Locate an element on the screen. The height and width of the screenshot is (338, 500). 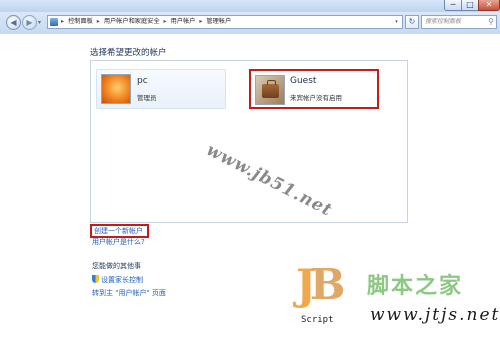
close-button: ✕ is located at coordinates (489, 5).